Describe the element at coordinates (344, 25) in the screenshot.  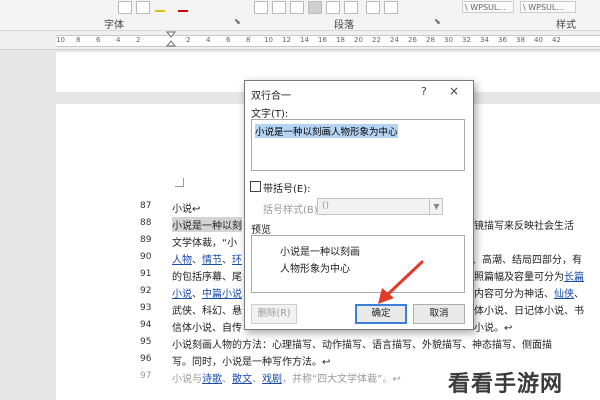
I see `paragraph-group-label: 段落` at that location.